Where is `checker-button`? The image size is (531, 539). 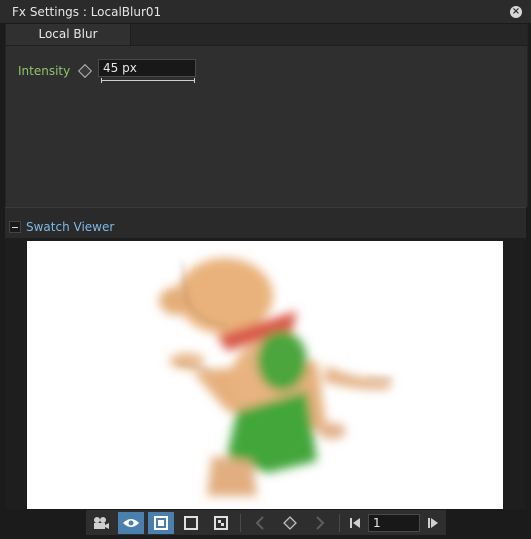 checker-button is located at coordinates (221, 523).